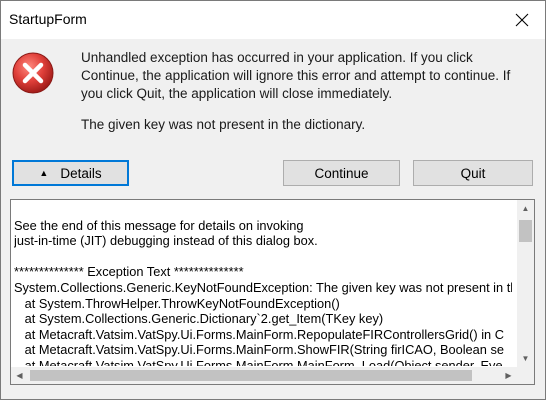 The image size is (546, 400). I want to click on scroll-down-arrow-icon: ▼, so click(525, 358).